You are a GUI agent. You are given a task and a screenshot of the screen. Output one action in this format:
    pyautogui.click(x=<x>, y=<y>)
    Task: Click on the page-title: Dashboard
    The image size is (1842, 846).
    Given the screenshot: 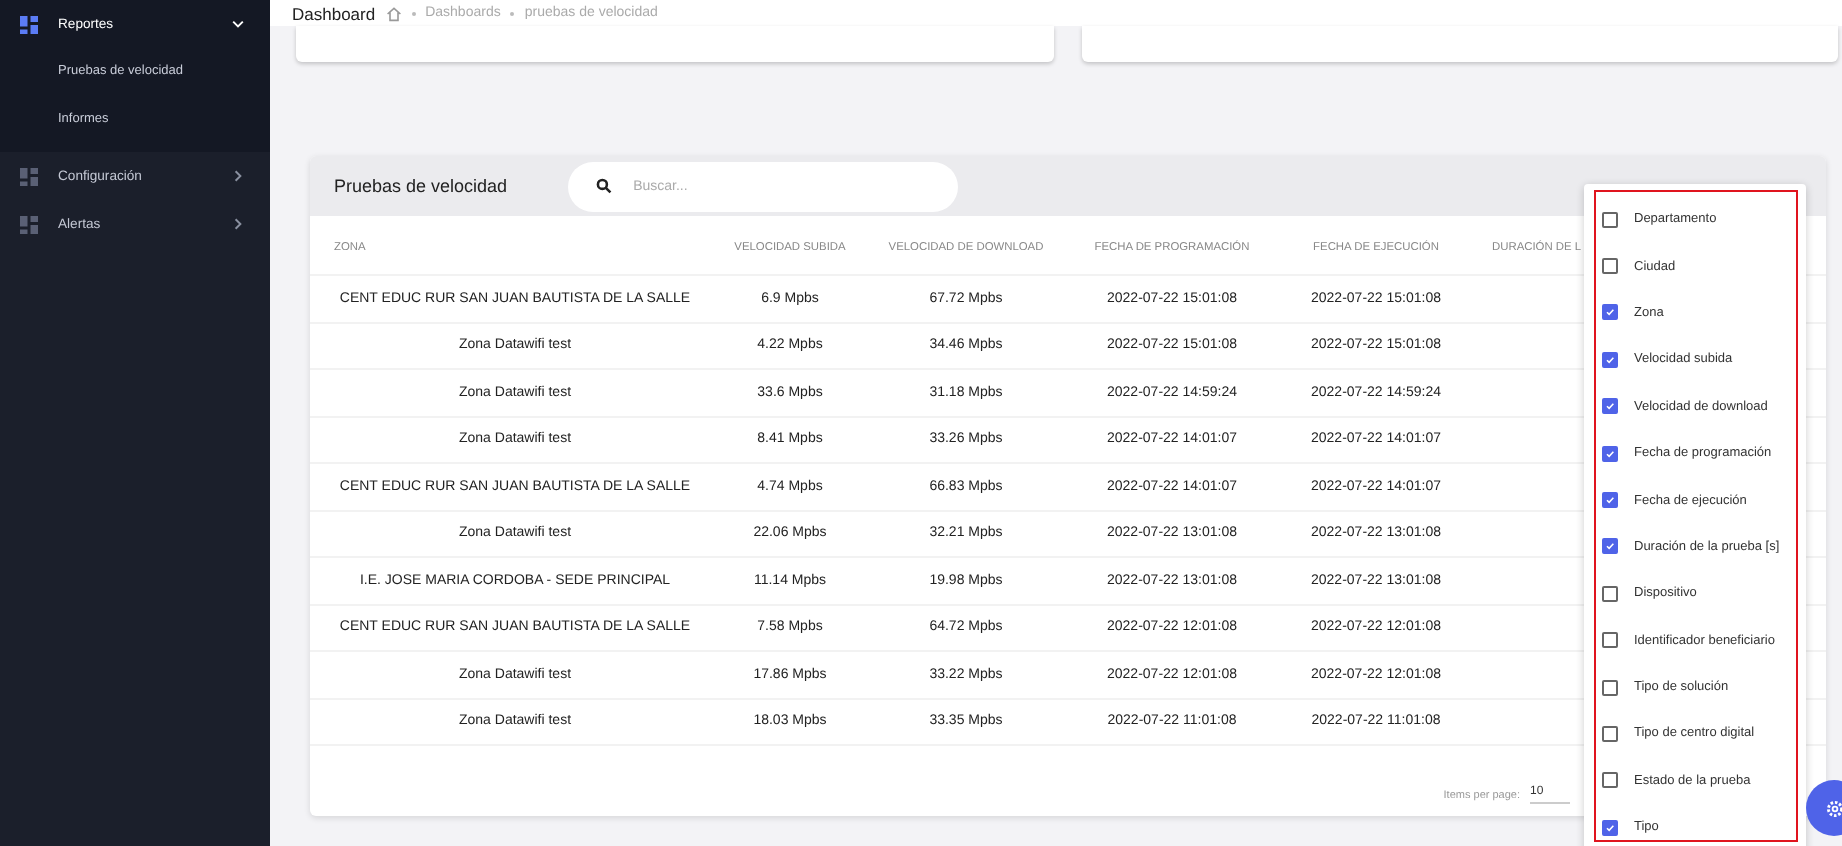 What is the action you would take?
    pyautogui.click(x=334, y=13)
    